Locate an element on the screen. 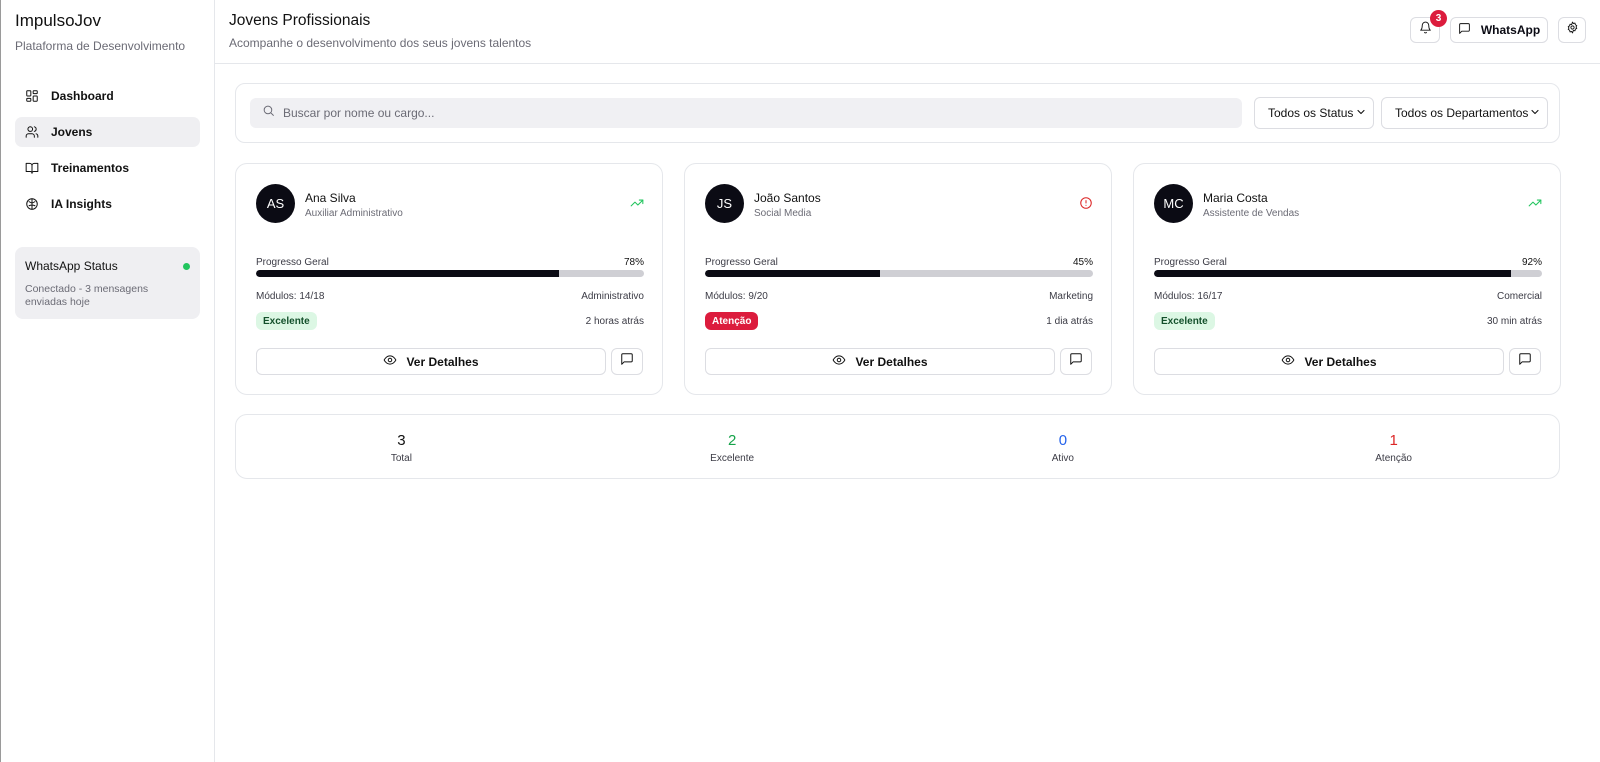  stat-total: 3 Total is located at coordinates (401, 446).